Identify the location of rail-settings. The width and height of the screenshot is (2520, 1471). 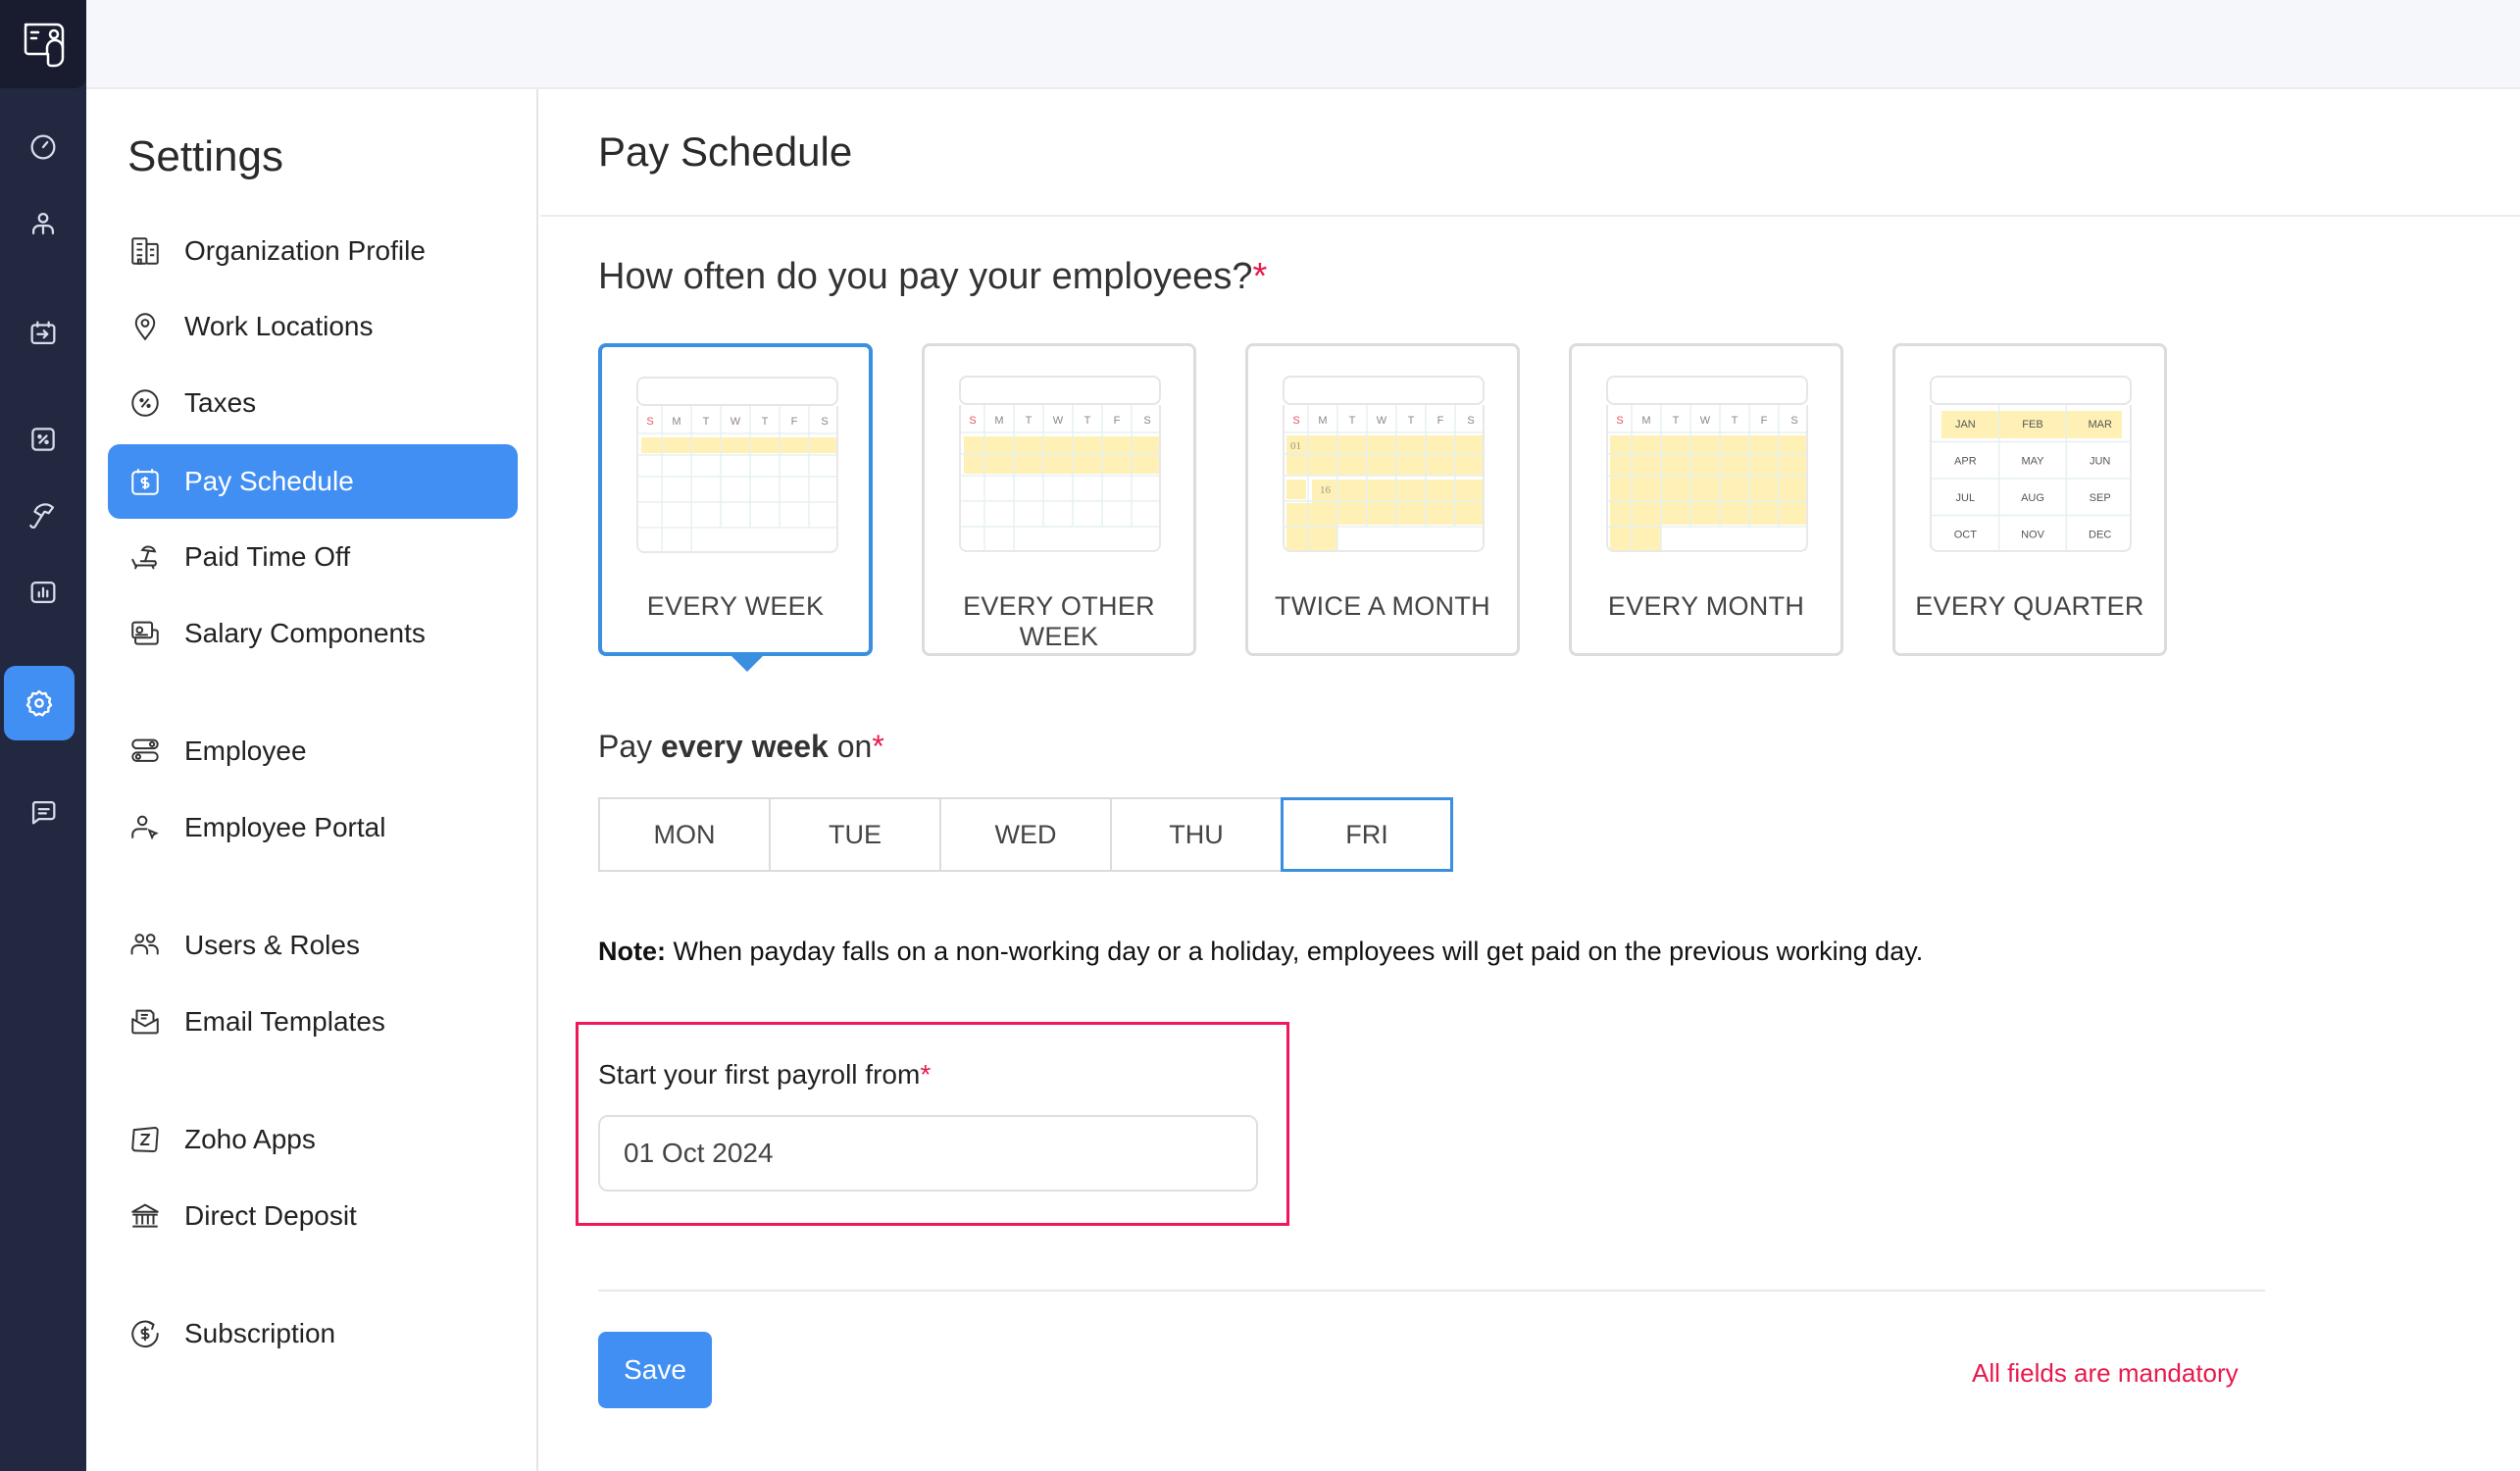
(39, 703).